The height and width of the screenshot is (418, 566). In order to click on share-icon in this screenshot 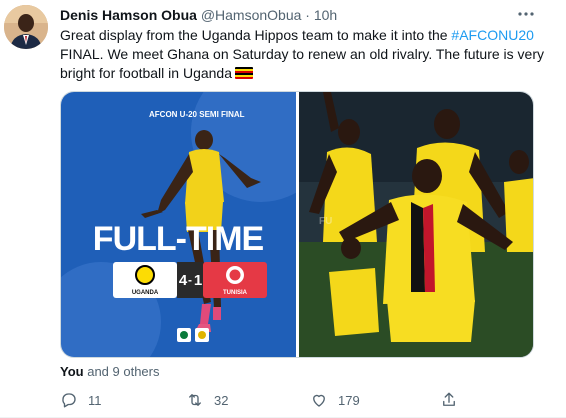, I will do `click(449, 399)`.